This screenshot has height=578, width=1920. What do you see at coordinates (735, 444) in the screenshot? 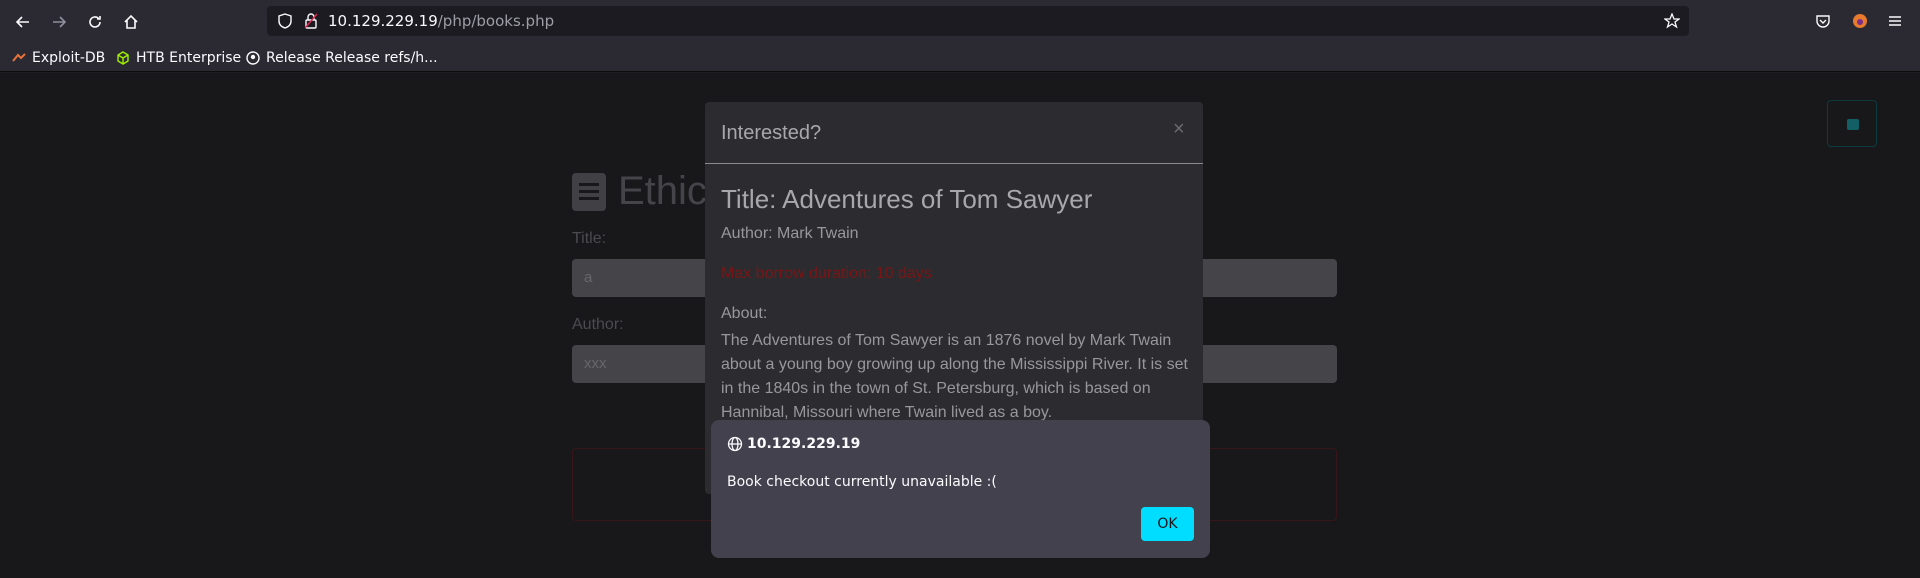
I see `globe-icon` at bounding box center [735, 444].